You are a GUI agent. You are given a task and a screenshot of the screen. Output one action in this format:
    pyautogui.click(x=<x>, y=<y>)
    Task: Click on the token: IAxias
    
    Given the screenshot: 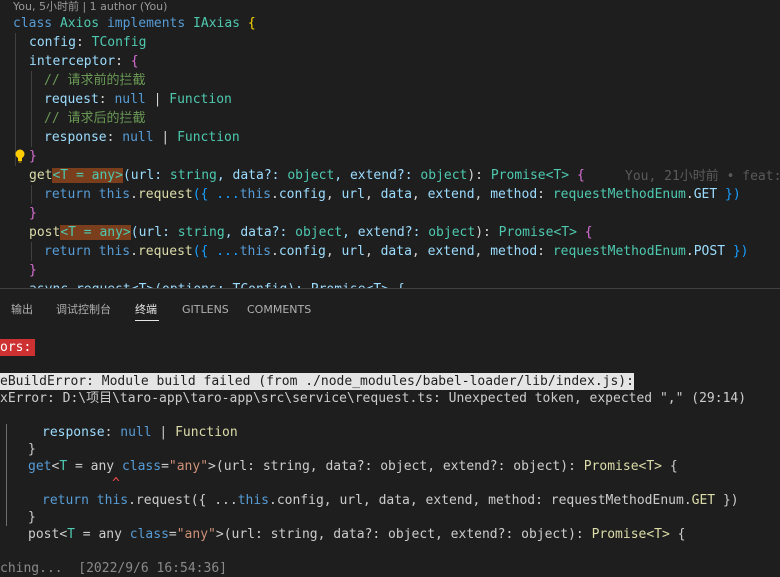 What is the action you would take?
    pyautogui.click(x=217, y=23)
    